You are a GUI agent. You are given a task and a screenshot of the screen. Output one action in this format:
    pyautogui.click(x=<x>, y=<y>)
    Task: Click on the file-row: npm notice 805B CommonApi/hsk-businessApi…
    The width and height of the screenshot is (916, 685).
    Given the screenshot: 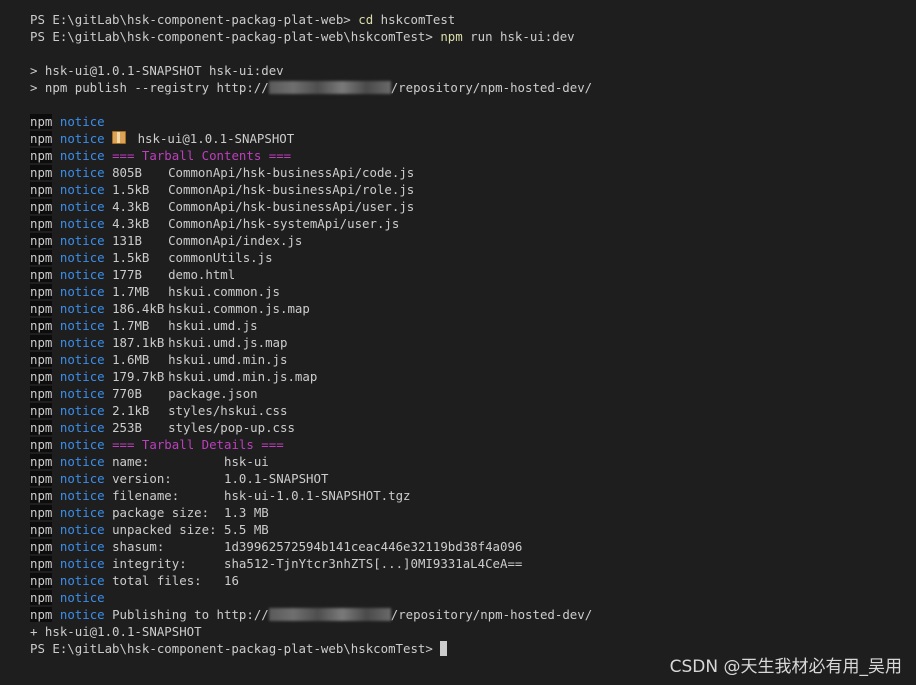 What is the action you would take?
    pyautogui.click(x=473, y=172)
    